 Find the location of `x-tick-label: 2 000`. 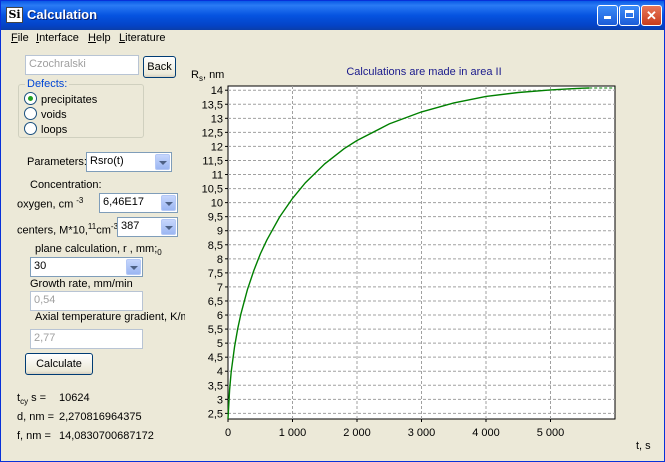

x-tick-label: 2 000 is located at coordinates (357, 433).